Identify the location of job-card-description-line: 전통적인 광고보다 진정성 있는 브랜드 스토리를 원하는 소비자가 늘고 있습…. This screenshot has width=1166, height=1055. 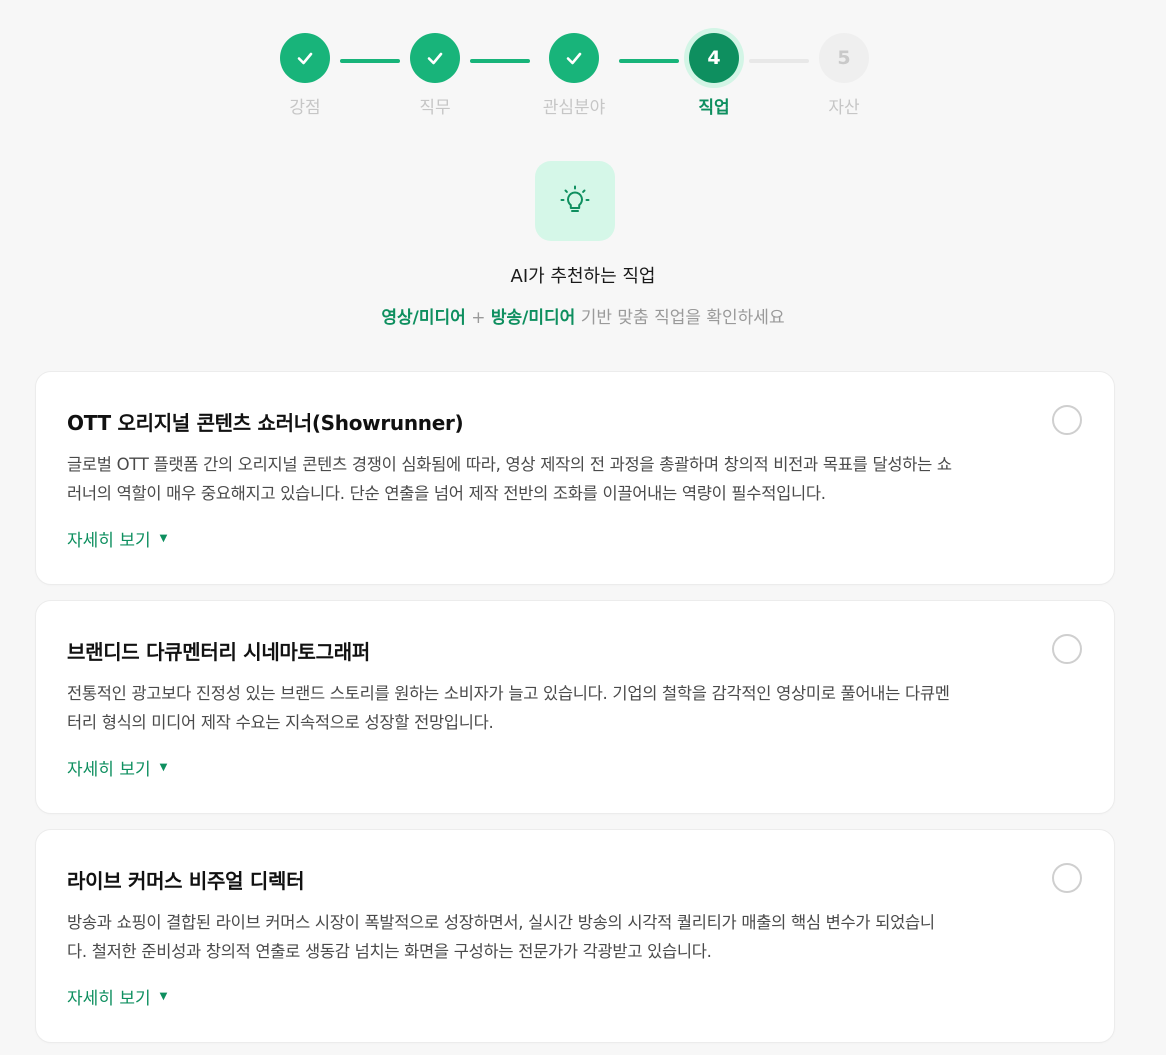
(508, 693).